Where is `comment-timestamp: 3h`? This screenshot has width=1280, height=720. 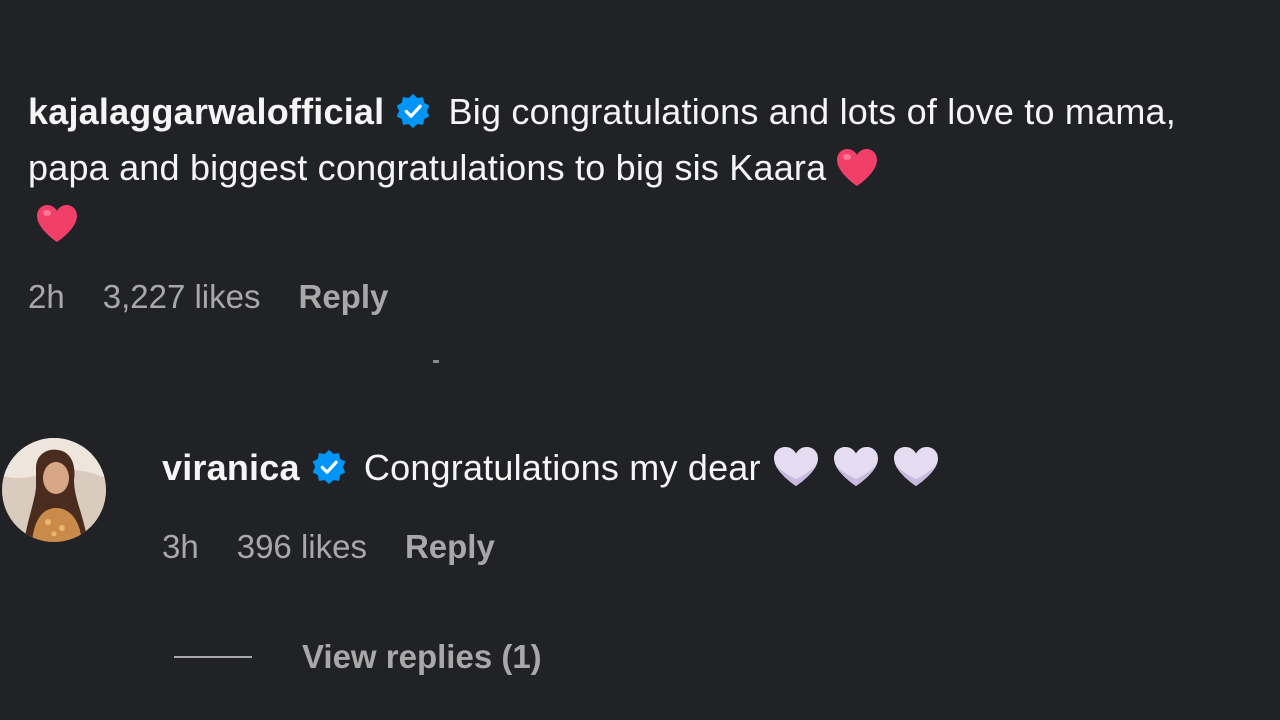 comment-timestamp: 3h is located at coordinates (180, 547).